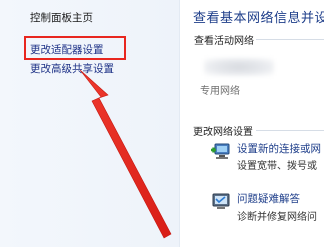 Image resolution: width=324 pixels, height=247 pixels. I want to click on troubleshoot-desc: 诊断并修复网络问, so click(277, 217).